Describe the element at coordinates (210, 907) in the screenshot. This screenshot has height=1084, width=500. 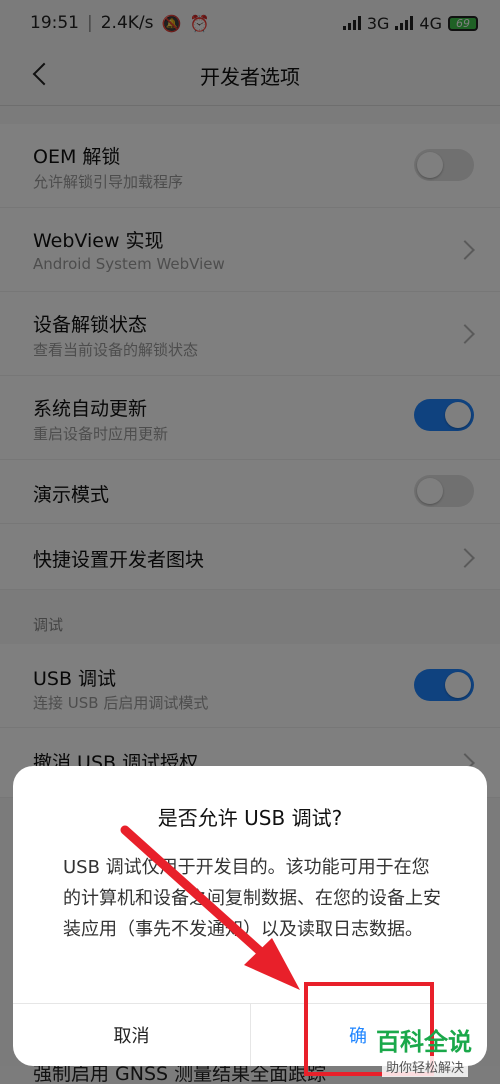
I see `annotation-arrow-icon` at that location.